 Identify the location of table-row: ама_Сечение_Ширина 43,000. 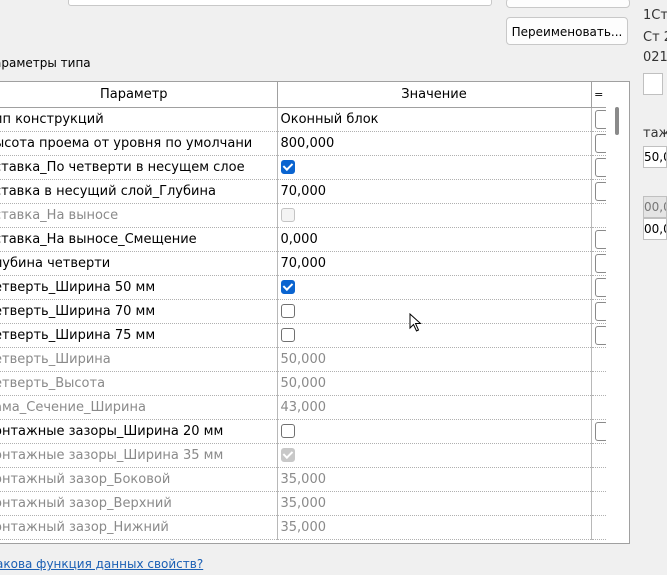
(303, 407).